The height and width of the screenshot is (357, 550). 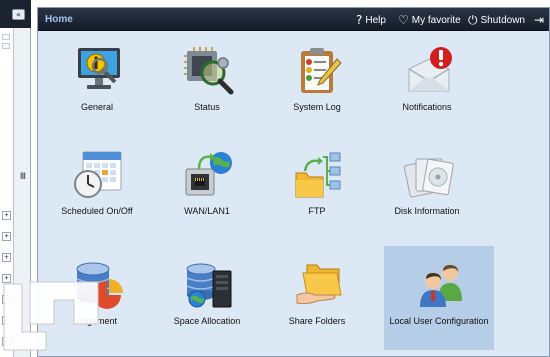 I want to click on chip-magnifier-icon, so click(x=209, y=71).